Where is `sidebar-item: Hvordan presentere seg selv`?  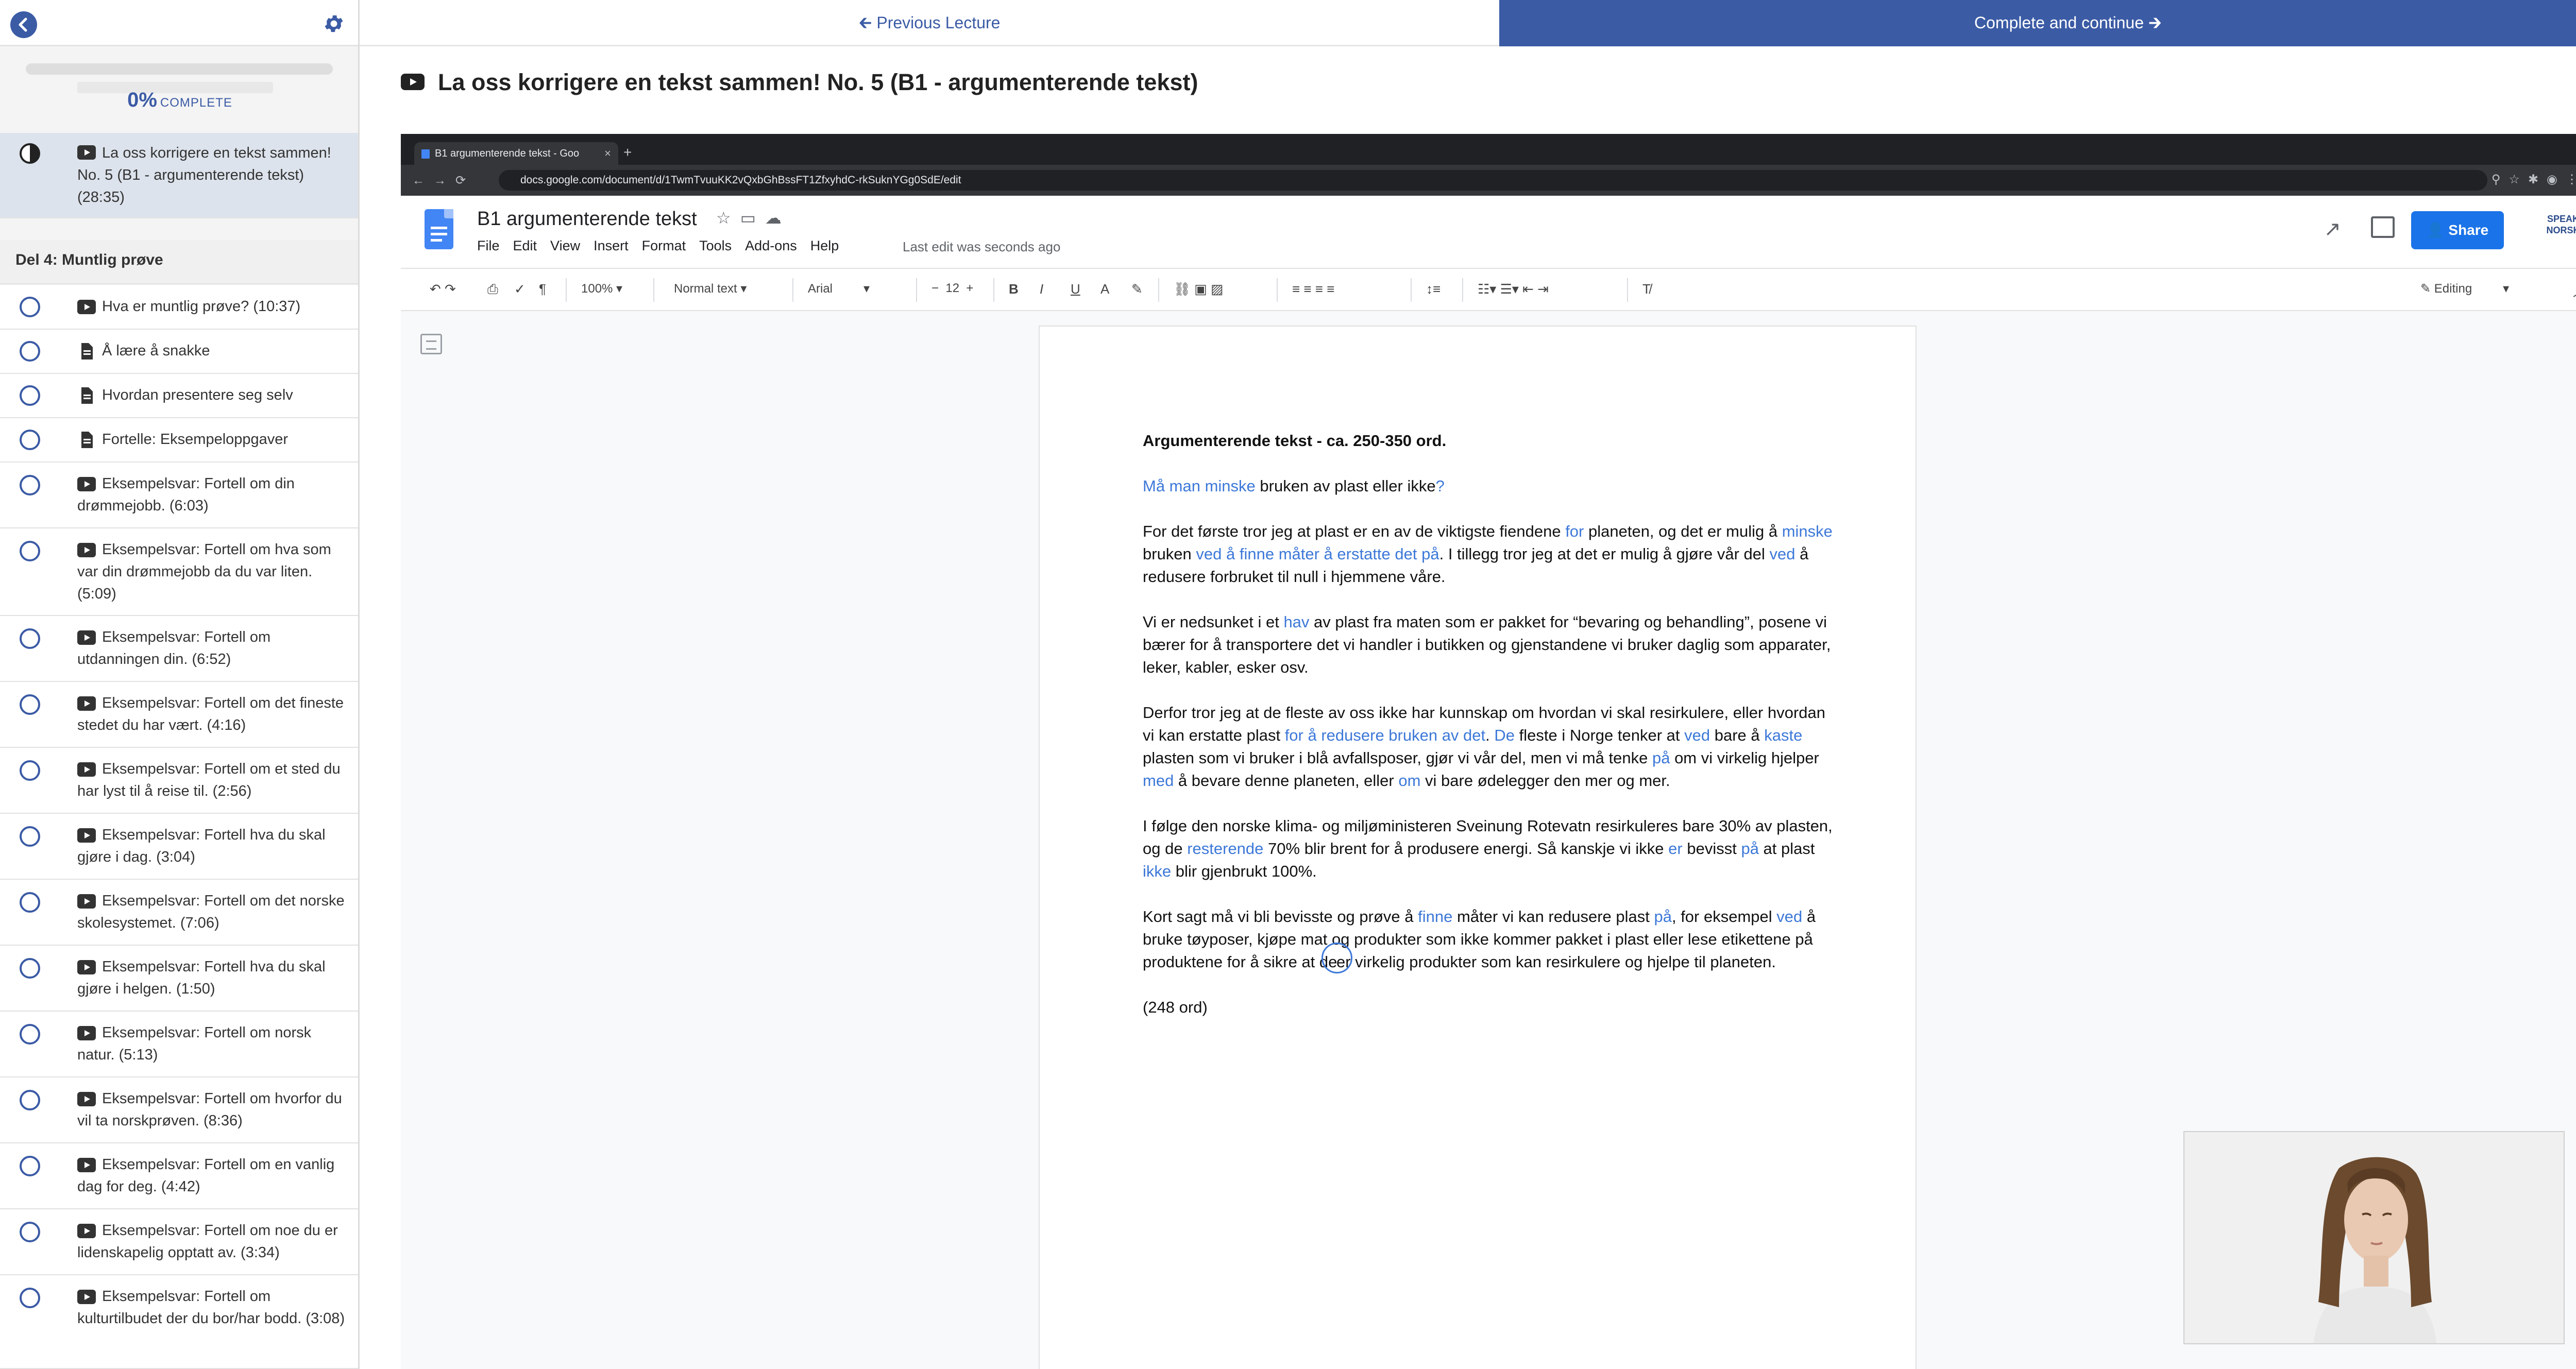 sidebar-item: Hvordan presentere seg selv is located at coordinates (179, 396).